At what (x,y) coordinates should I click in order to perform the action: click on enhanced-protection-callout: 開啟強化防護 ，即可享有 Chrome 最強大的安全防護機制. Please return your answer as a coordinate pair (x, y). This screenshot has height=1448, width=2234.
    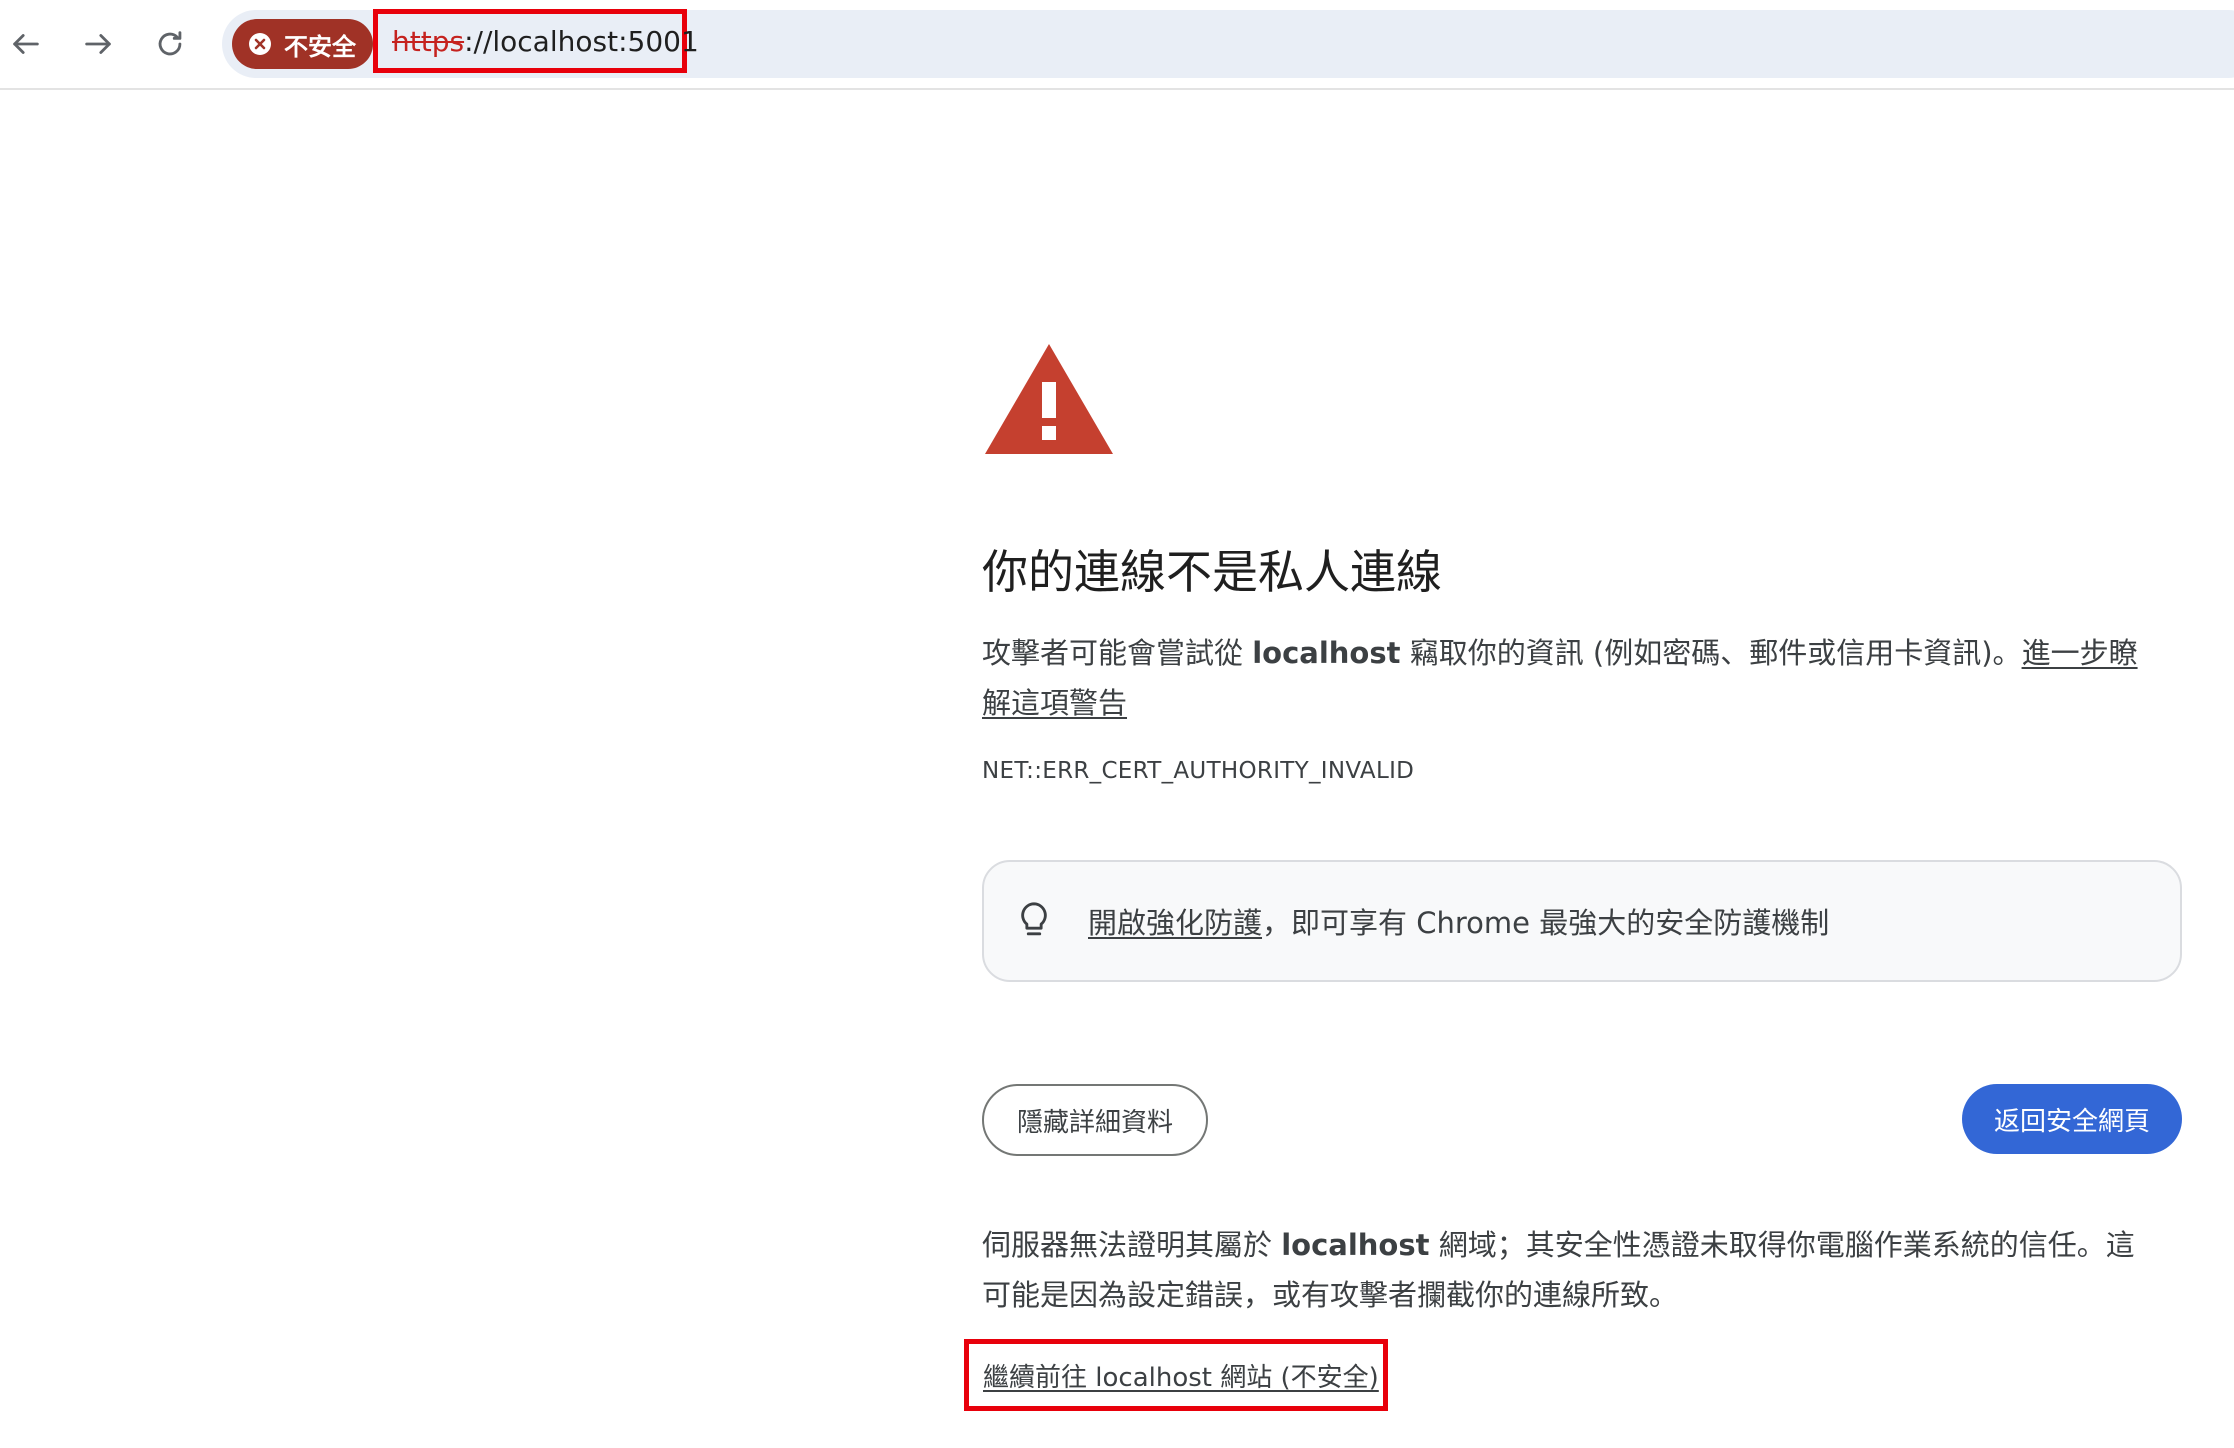
    Looking at the image, I should click on (1582, 921).